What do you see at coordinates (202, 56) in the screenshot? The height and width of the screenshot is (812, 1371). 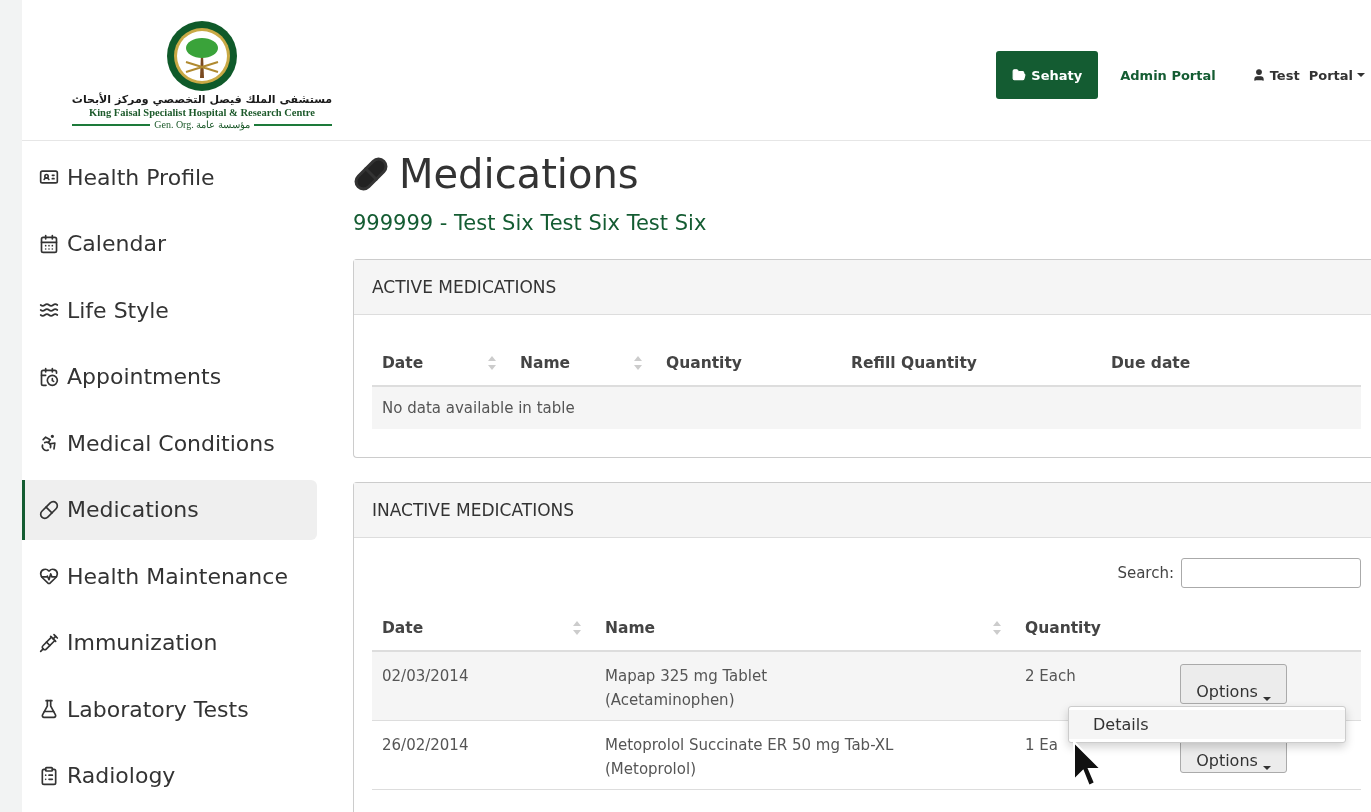 I see `hospital-emblem-icon` at bounding box center [202, 56].